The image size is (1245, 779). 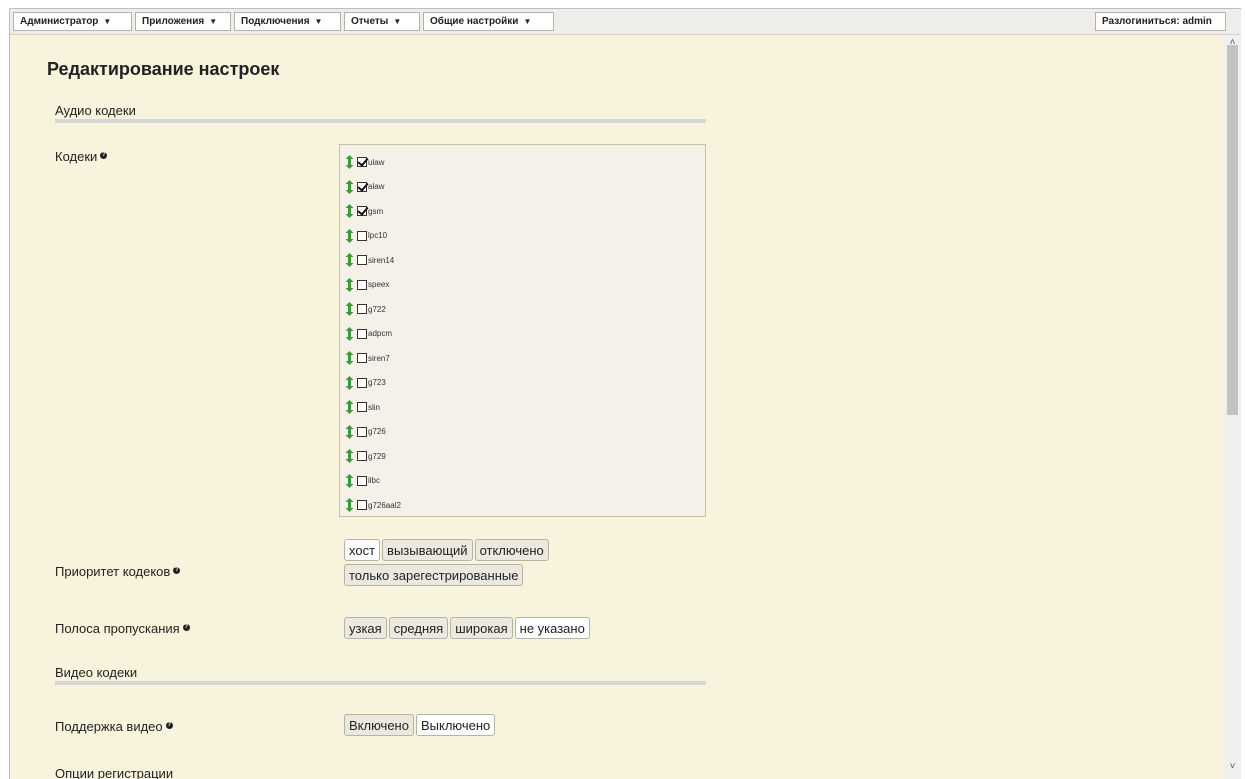 What do you see at coordinates (374, 407) in the screenshot?
I see `codec-name: slin` at bounding box center [374, 407].